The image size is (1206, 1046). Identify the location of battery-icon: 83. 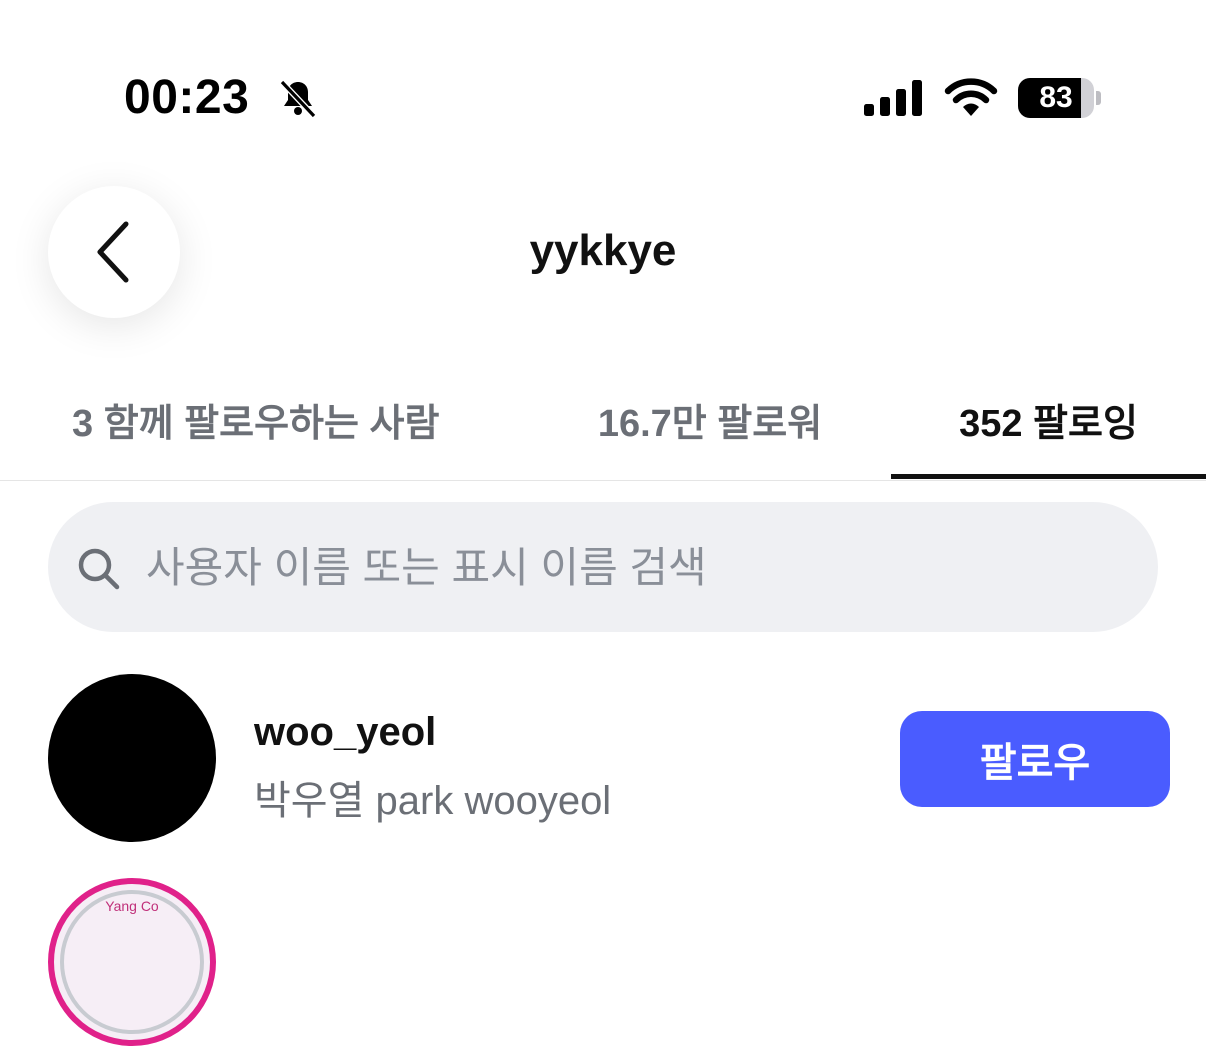
(1060, 98).